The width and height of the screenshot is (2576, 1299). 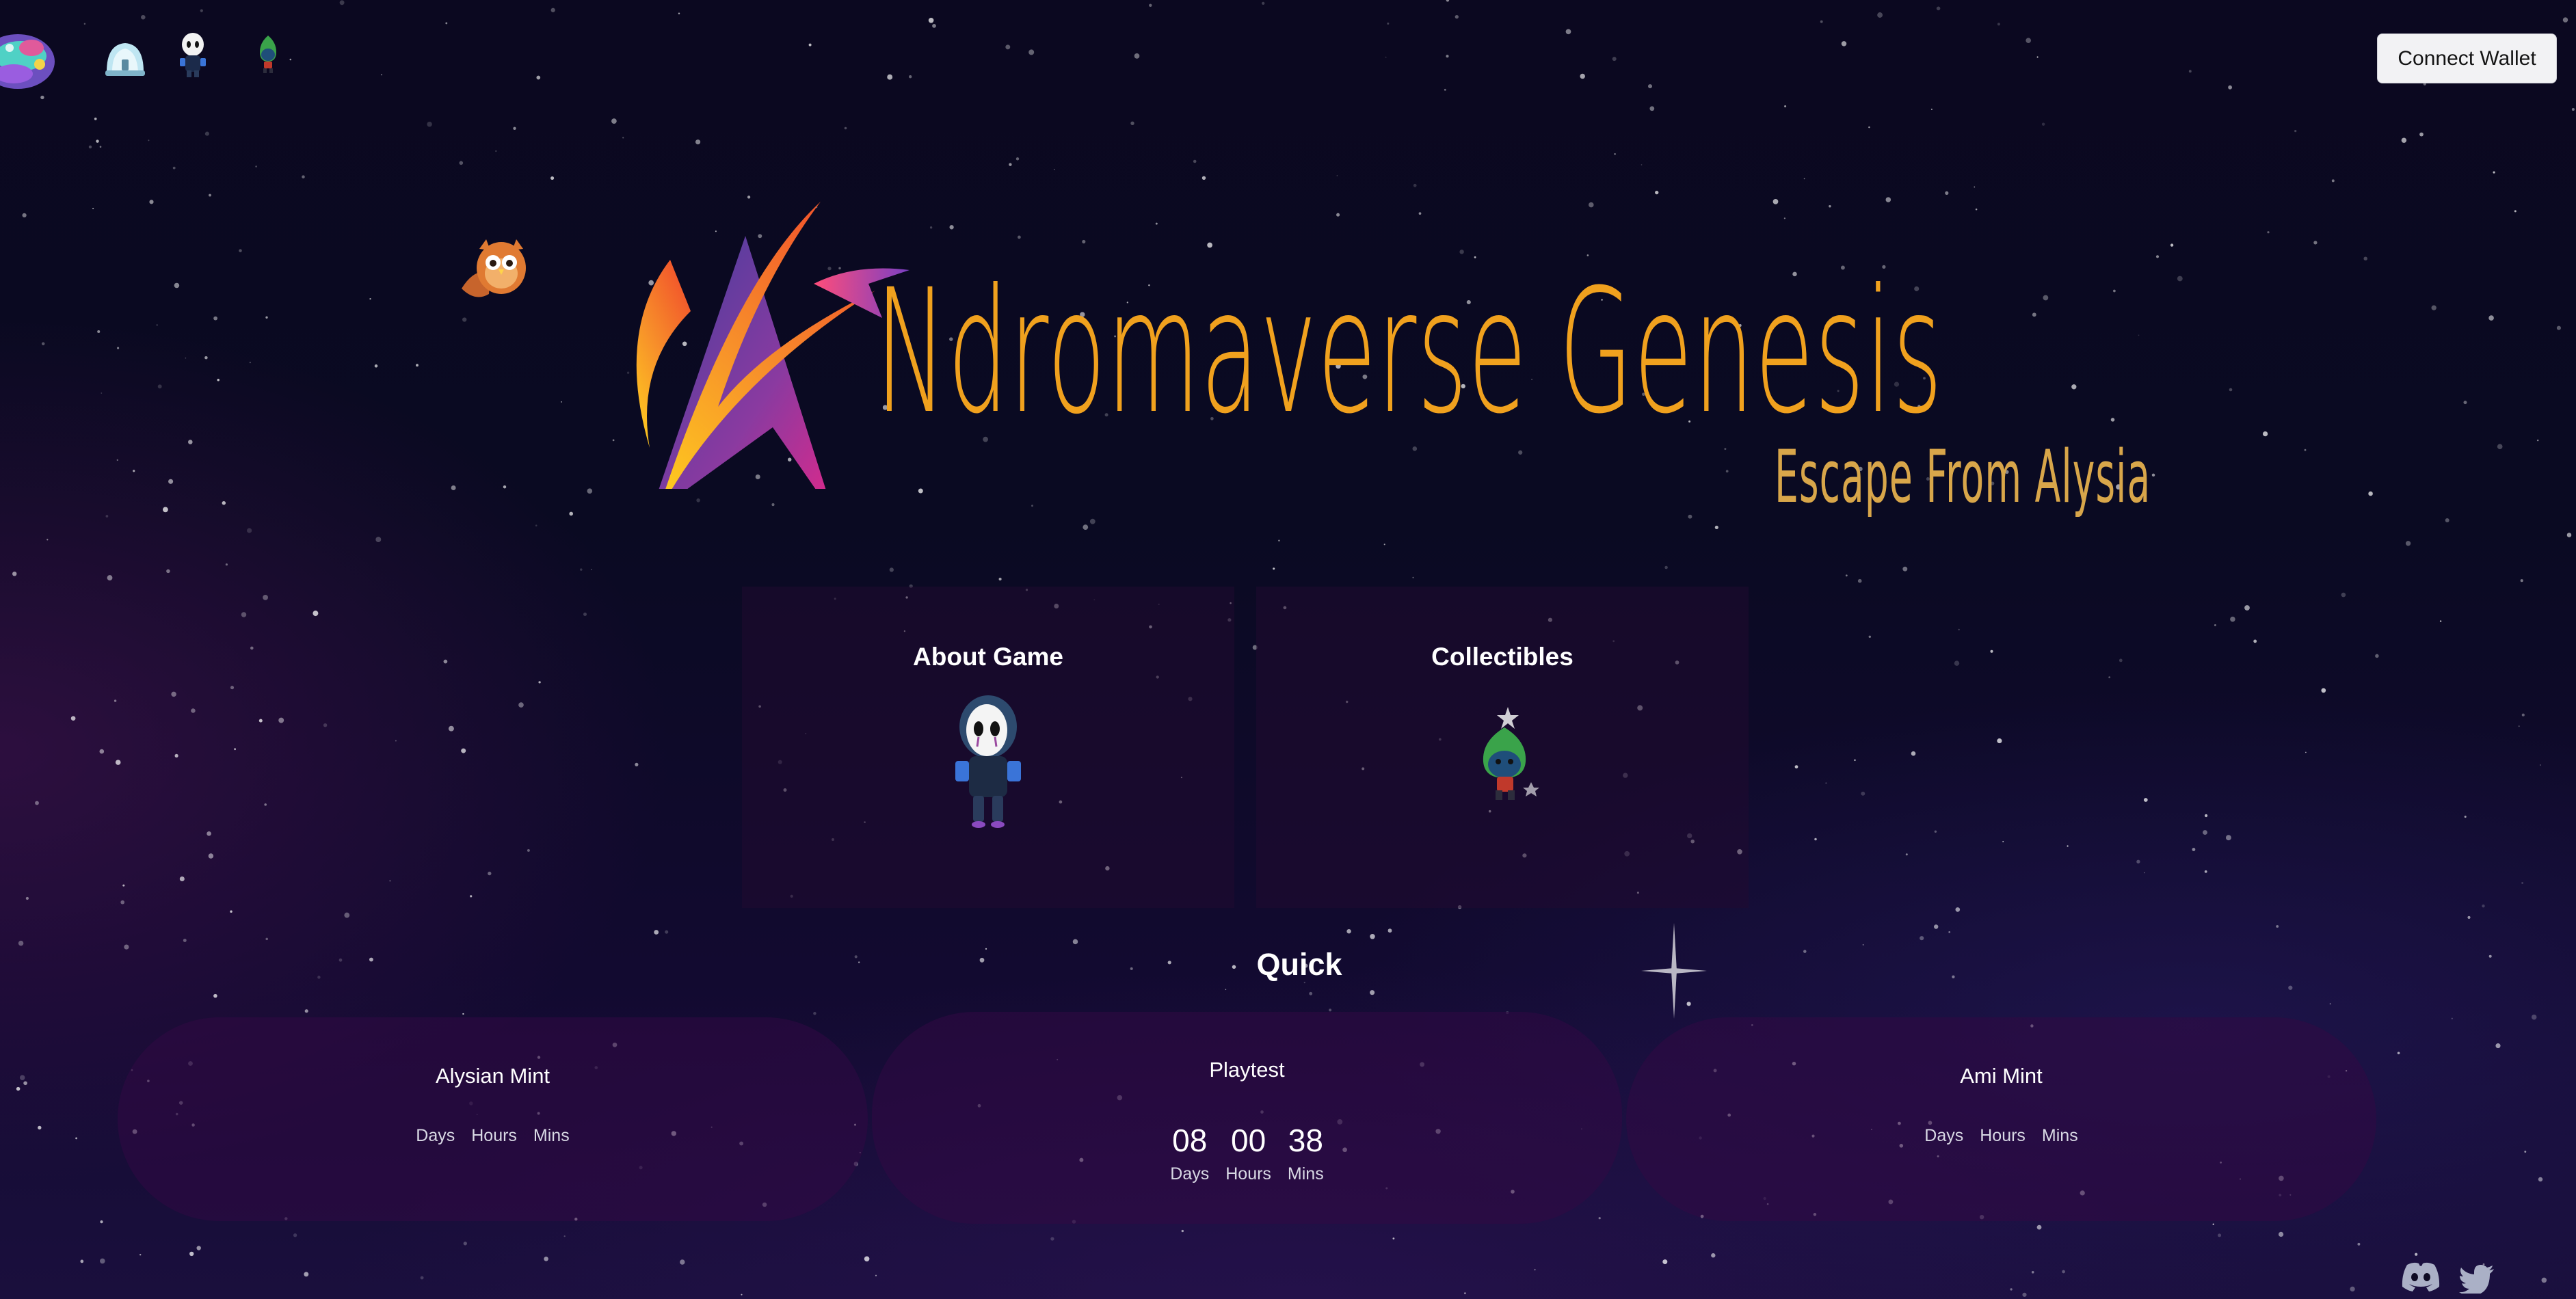 I want to click on hero-subtitle: Escape From Alysia, so click(x=1963, y=477).